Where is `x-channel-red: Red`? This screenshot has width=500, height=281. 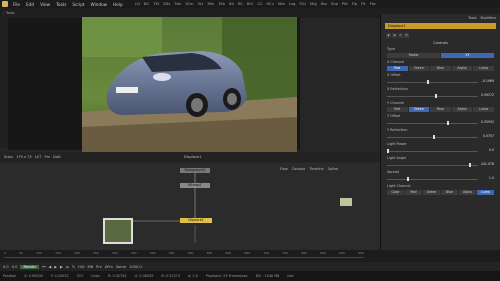 x-channel-red: Red is located at coordinates (397, 68).